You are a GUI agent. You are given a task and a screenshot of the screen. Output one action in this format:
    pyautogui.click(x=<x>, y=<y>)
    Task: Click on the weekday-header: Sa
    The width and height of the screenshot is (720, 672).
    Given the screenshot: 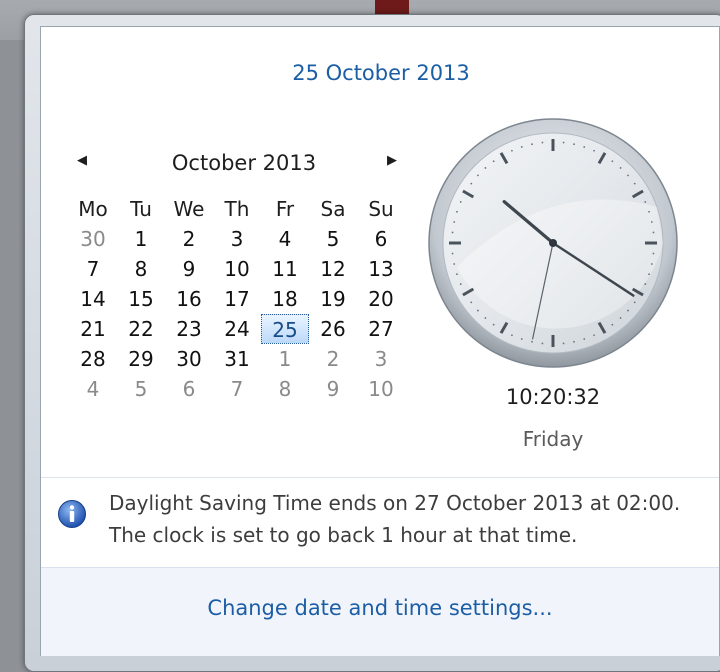 What is the action you would take?
    pyautogui.click(x=333, y=209)
    